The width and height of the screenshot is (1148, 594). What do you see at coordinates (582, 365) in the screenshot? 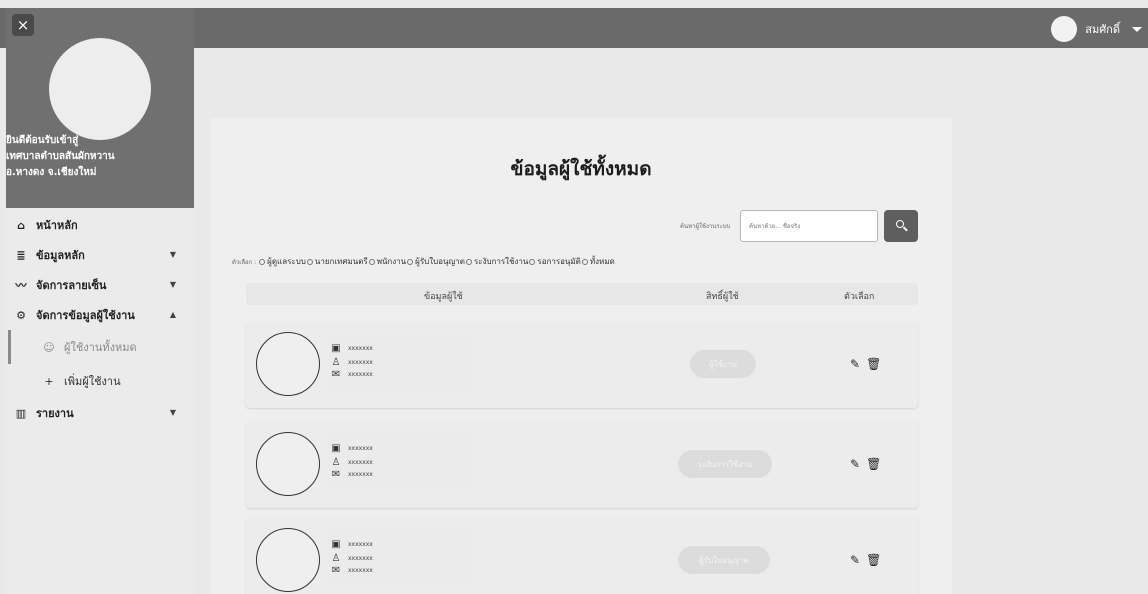
I see `table-row: ▣ xxxxxxx ♙ xxxxxxx ✉ xxxxxxx ผู้ใช้งาน ✎ 🗑` at bounding box center [582, 365].